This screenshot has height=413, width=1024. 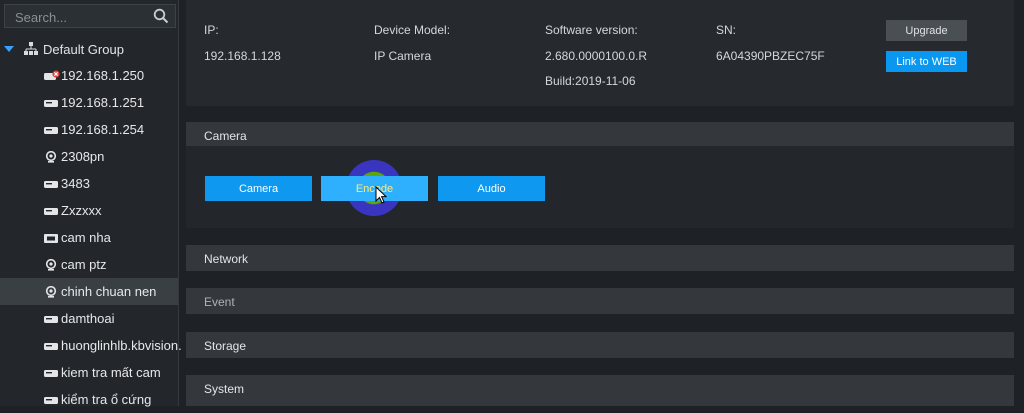 I want to click on device-tree-item: chinh chuan nen, so click(x=89, y=291).